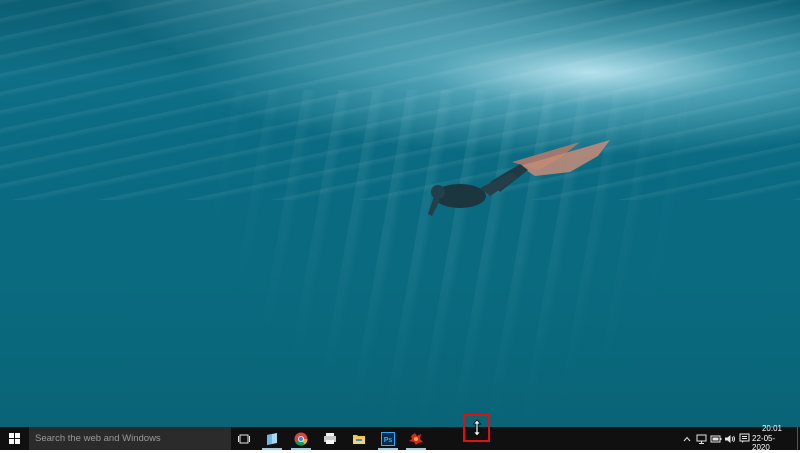 The height and width of the screenshot is (453, 800). I want to click on search-placeholder: Search the web and Windows, so click(98, 438).